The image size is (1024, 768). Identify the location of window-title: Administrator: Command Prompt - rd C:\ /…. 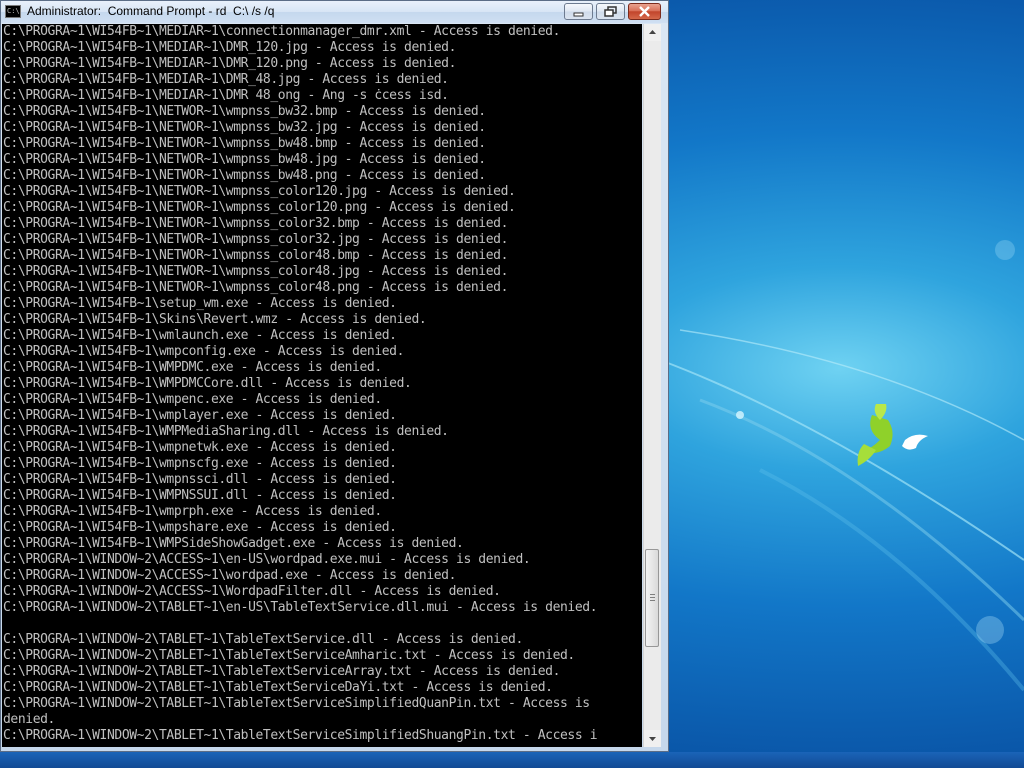
(151, 11).